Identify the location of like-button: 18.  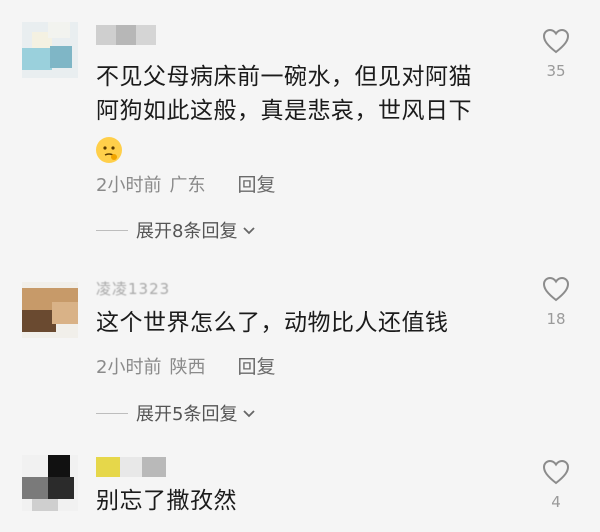
(556, 302).